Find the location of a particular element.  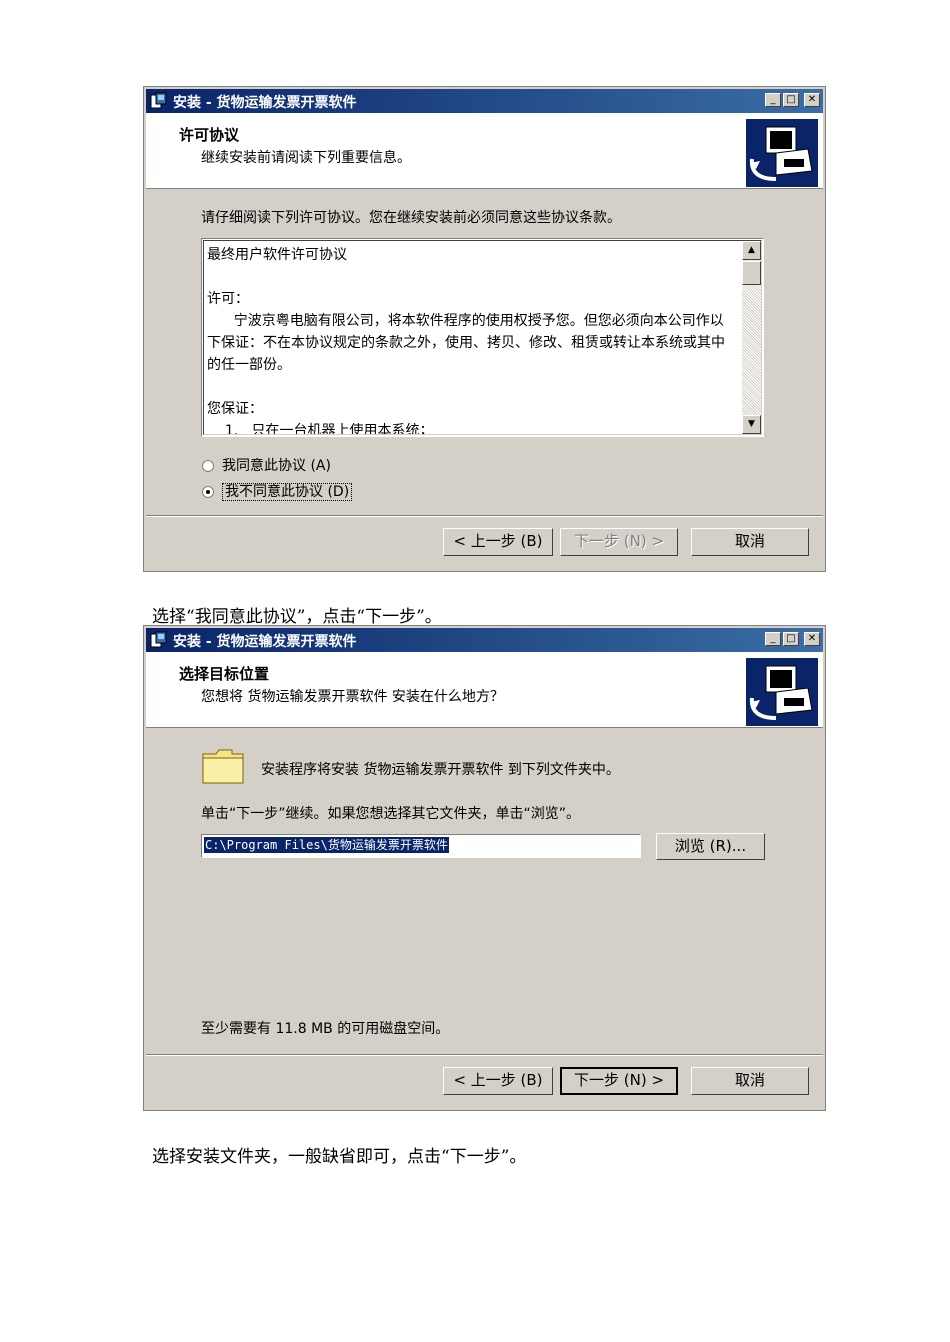

destination-path-input: C:\Program Files\货物运输发票开票软件 is located at coordinates (421, 846).